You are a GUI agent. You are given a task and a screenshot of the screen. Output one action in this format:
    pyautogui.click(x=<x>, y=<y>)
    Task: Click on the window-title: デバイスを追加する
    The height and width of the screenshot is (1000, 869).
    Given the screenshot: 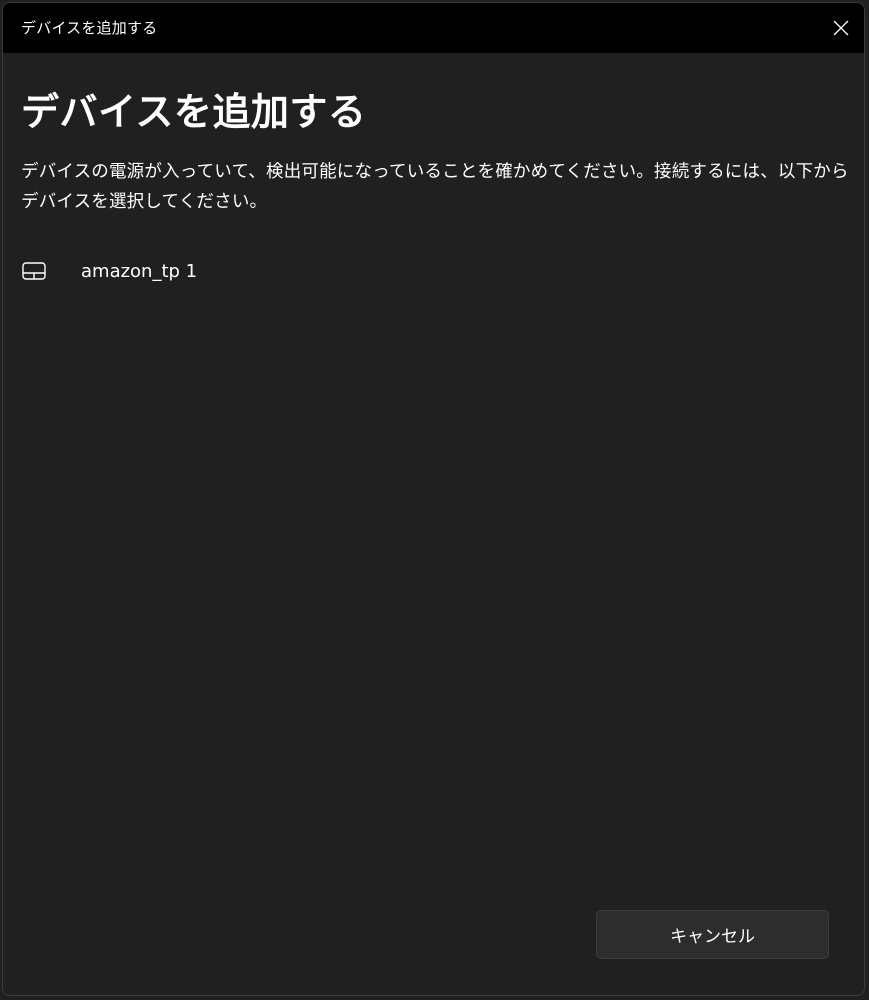 What is the action you would take?
    pyautogui.click(x=89, y=28)
    